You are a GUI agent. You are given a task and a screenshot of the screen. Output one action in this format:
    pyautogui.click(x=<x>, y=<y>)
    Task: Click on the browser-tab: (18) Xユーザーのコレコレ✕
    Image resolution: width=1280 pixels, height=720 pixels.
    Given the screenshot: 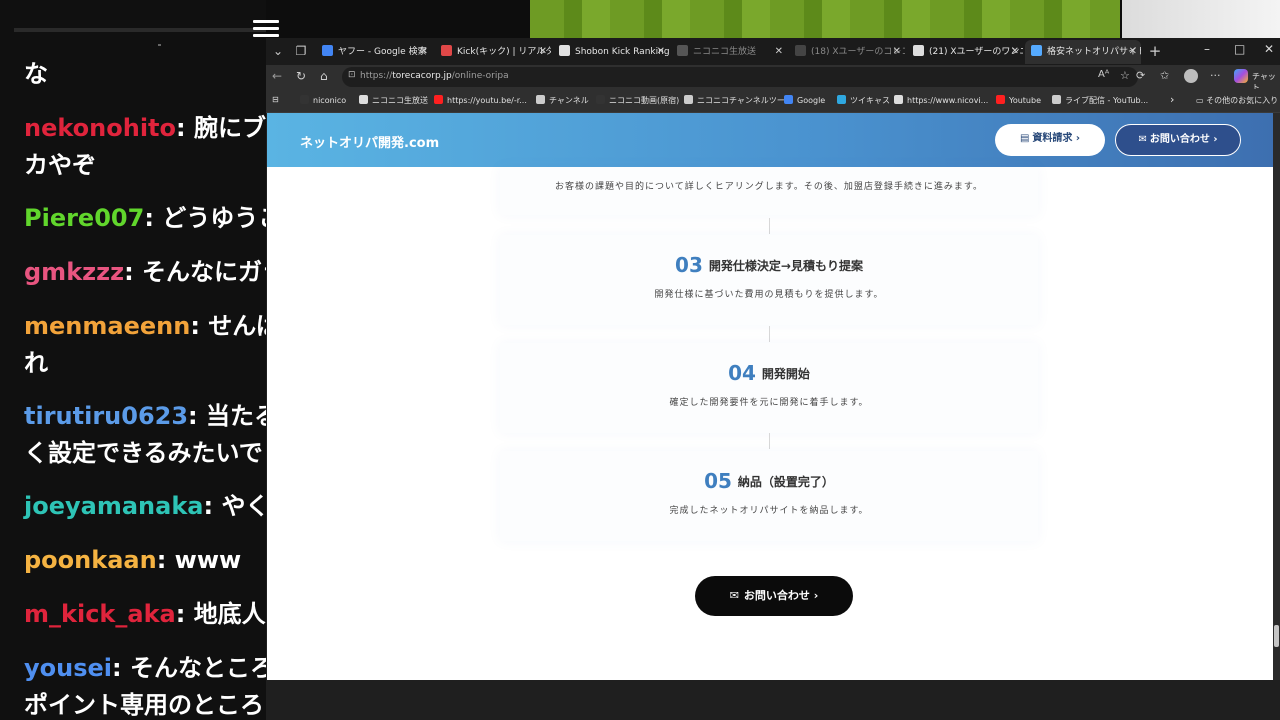 What is the action you would take?
    pyautogui.click(x=847, y=52)
    